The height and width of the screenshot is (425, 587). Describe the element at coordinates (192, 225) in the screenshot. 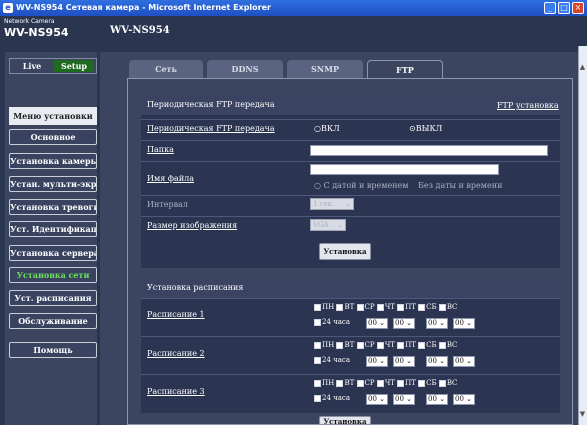

I see `size-label: Размер изображения` at that location.